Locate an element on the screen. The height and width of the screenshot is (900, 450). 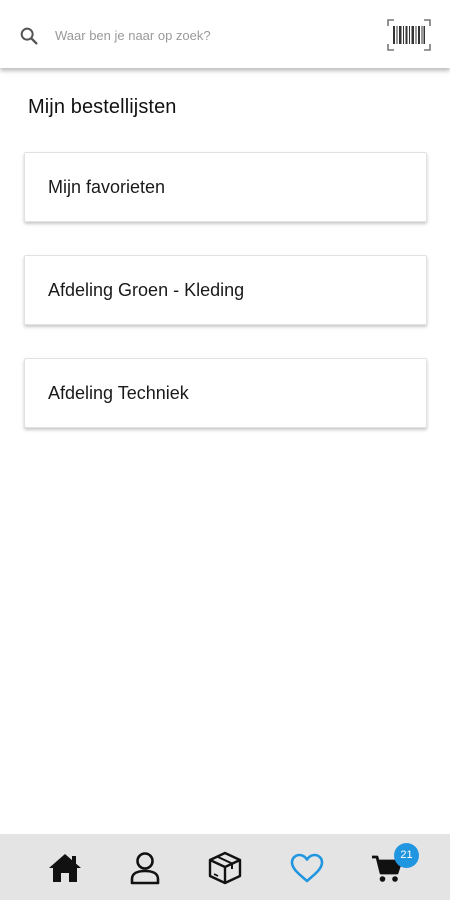
heart-icon is located at coordinates (307, 868).